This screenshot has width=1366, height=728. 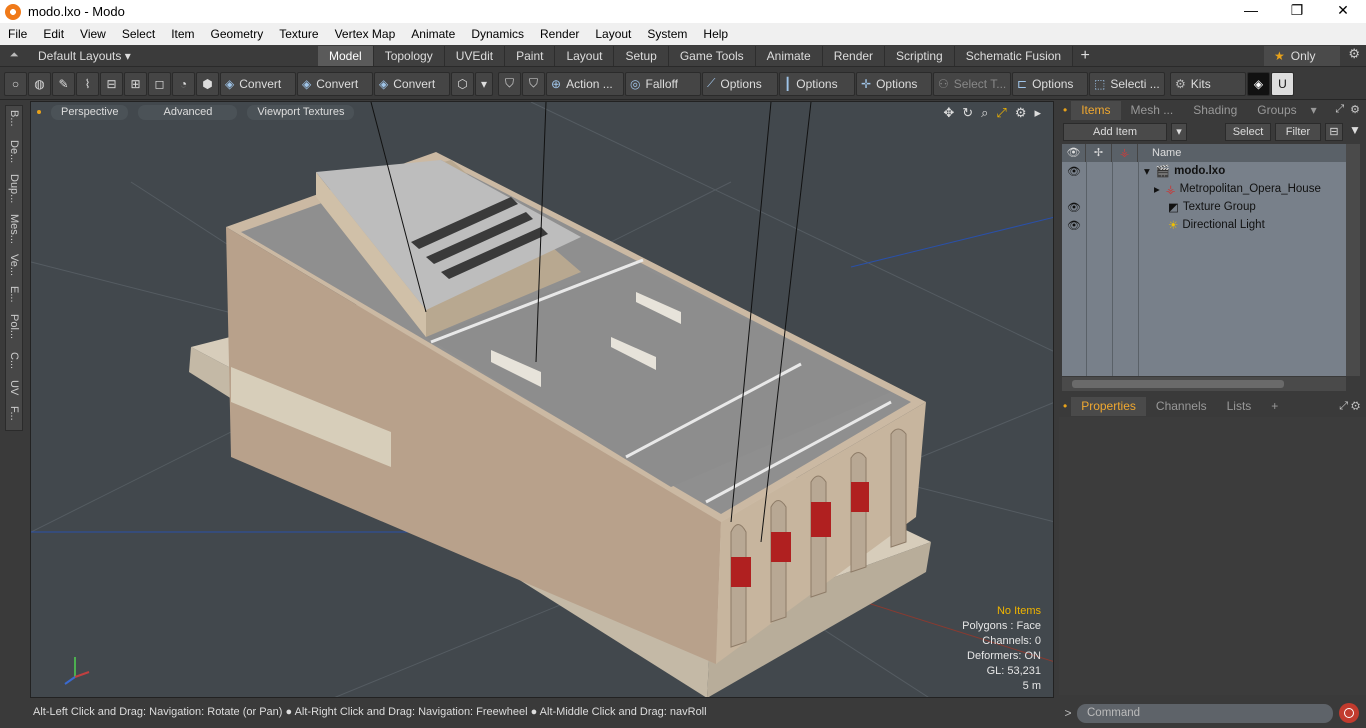 I want to click on grid-icon: ⊞, so click(x=135, y=83).